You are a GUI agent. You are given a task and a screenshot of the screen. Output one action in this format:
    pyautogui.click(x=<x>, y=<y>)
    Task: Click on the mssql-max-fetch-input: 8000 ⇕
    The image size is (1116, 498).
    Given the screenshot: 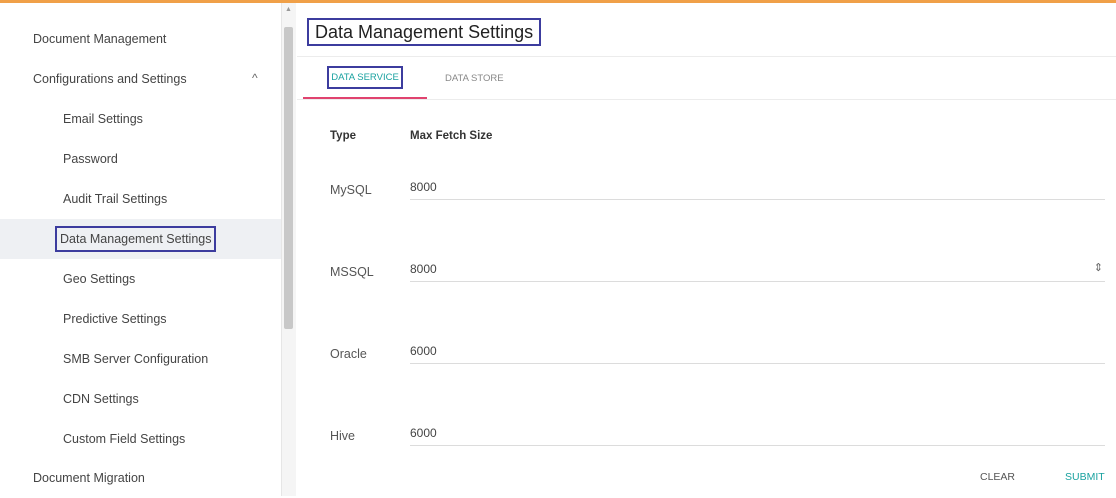 What is the action you would take?
    pyautogui.click(x=757, y=270)
    